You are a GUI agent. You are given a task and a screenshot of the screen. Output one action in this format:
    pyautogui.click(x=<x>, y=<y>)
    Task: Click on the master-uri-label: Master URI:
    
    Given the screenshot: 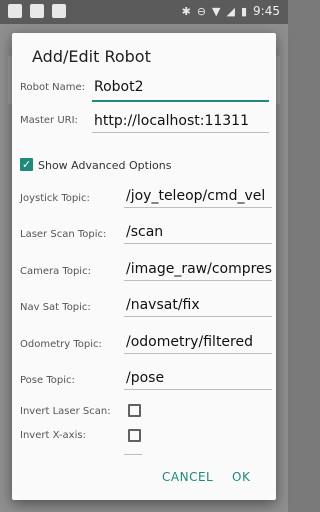 What is the action you would take?
    pyautogui.click(x=49, y=120)
    